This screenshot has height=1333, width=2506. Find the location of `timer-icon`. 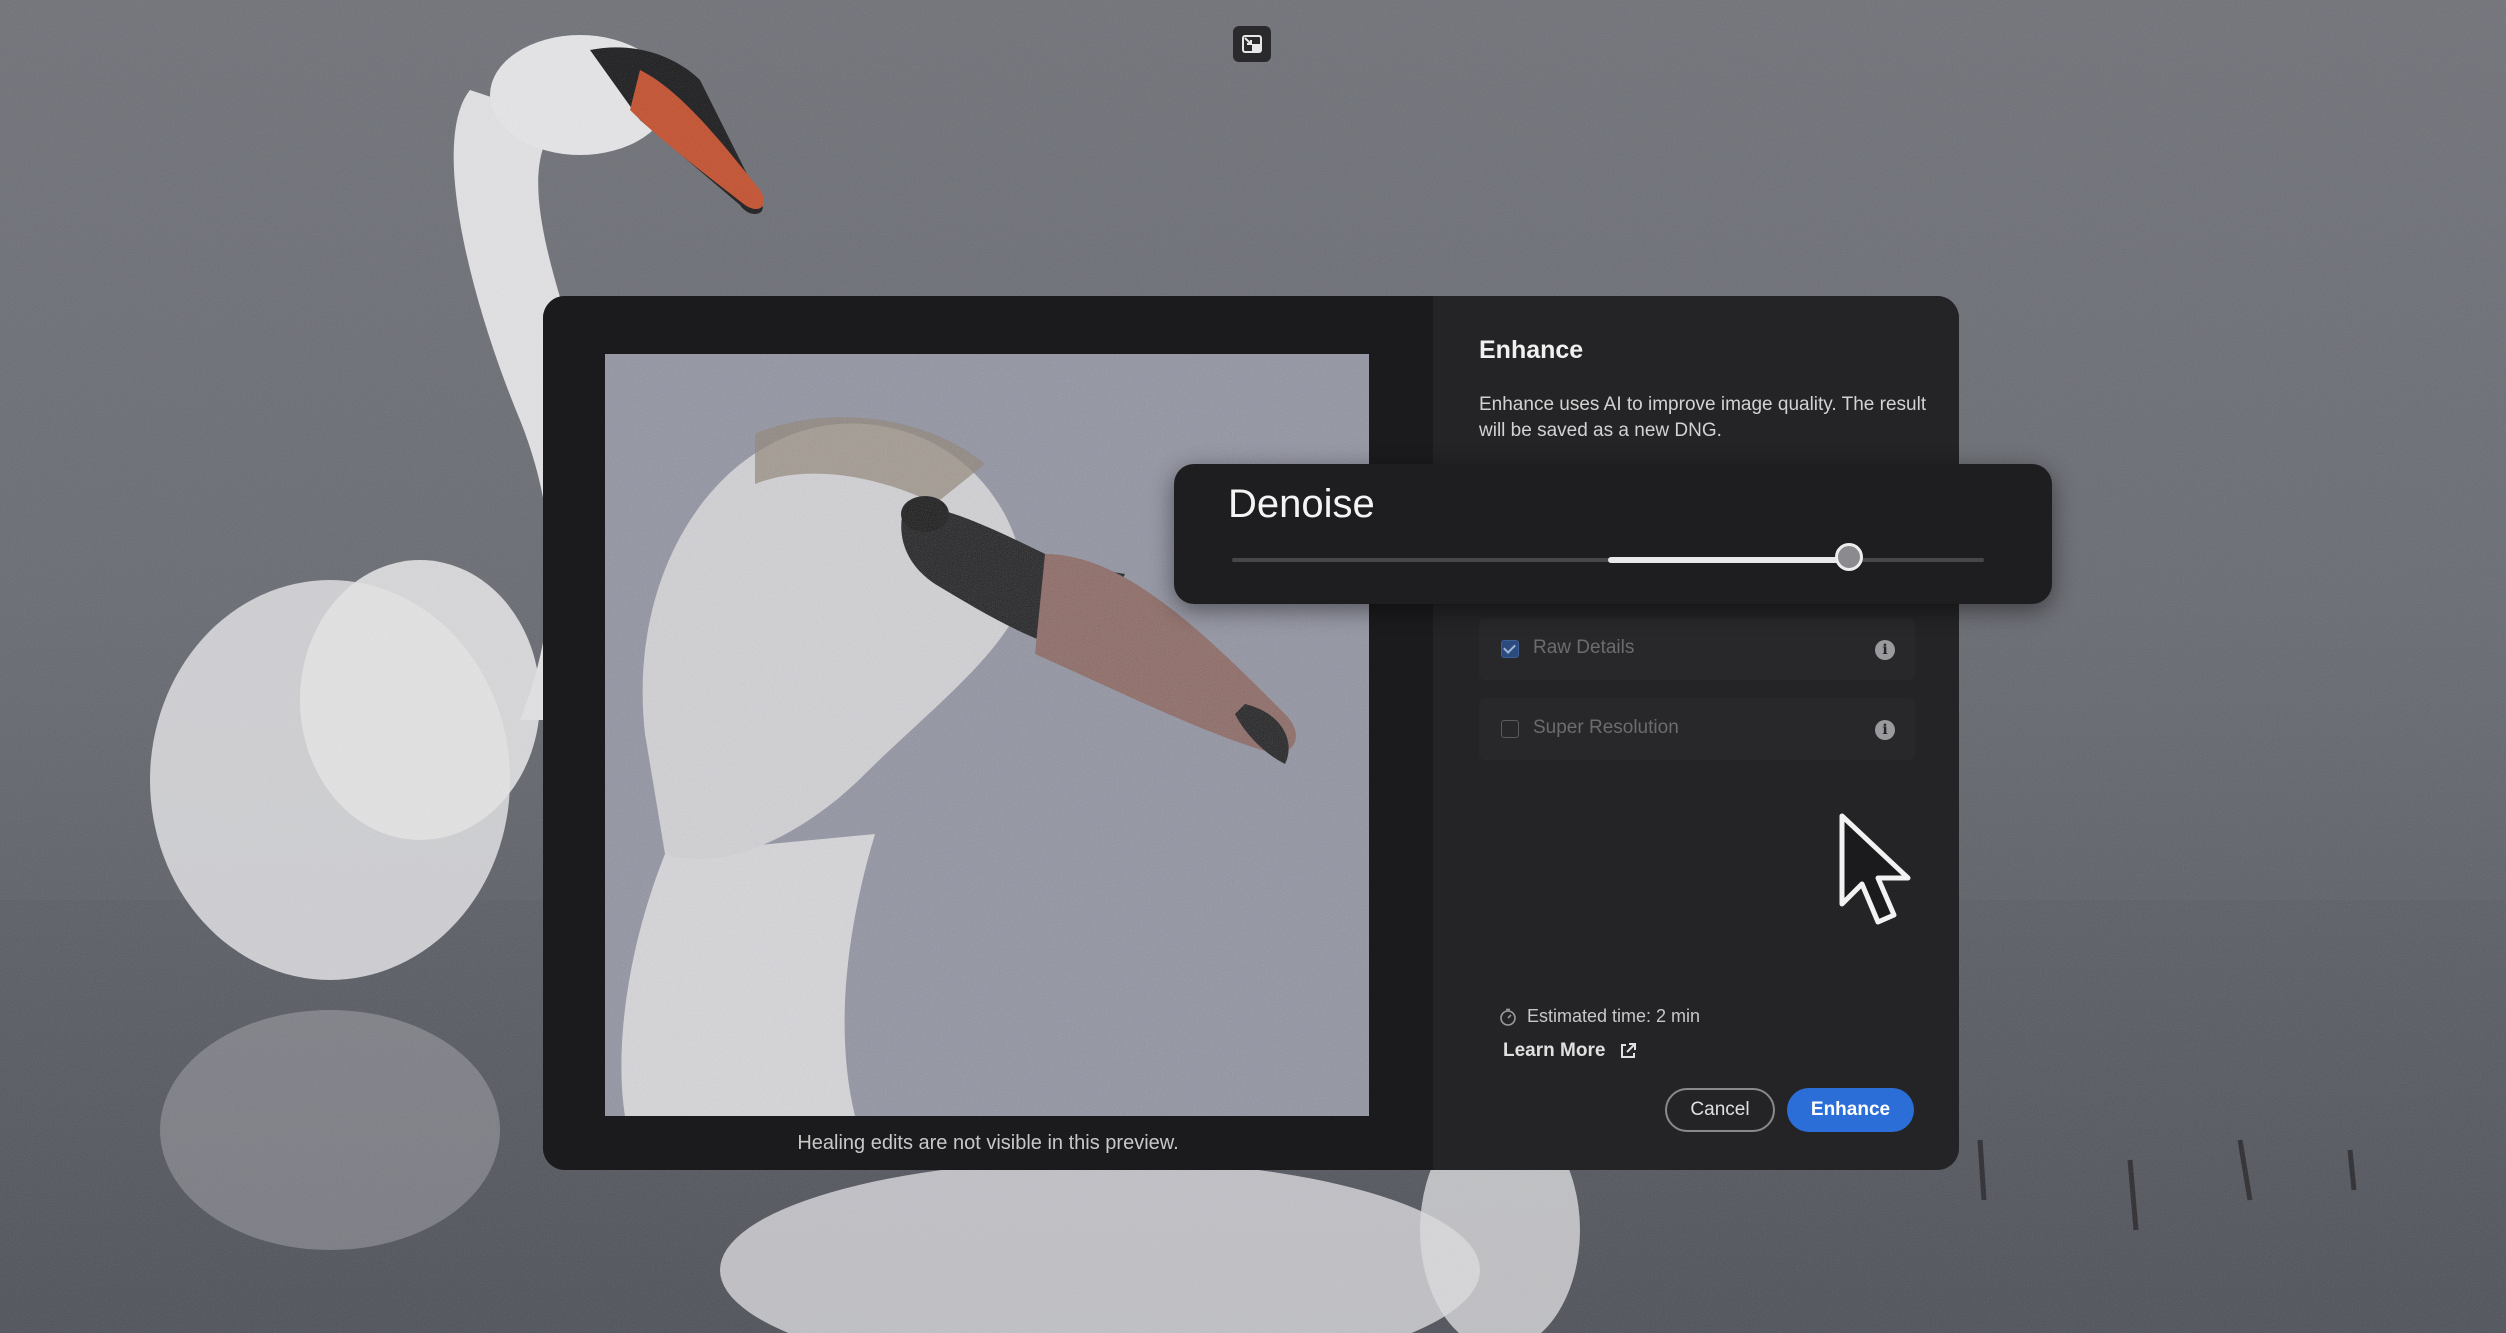

timer-icon is located at coordinates (1508, 1017).